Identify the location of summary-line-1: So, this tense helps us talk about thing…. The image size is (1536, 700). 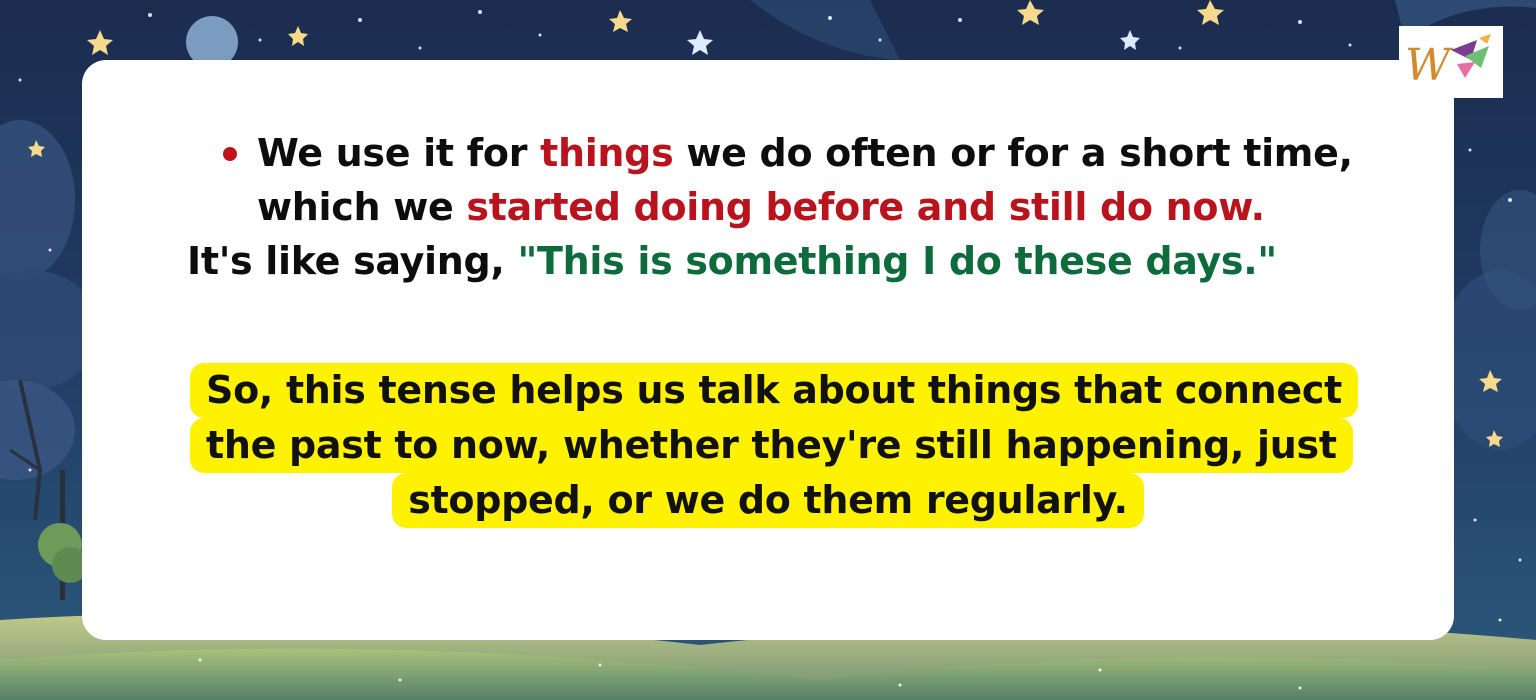
(774, 390).